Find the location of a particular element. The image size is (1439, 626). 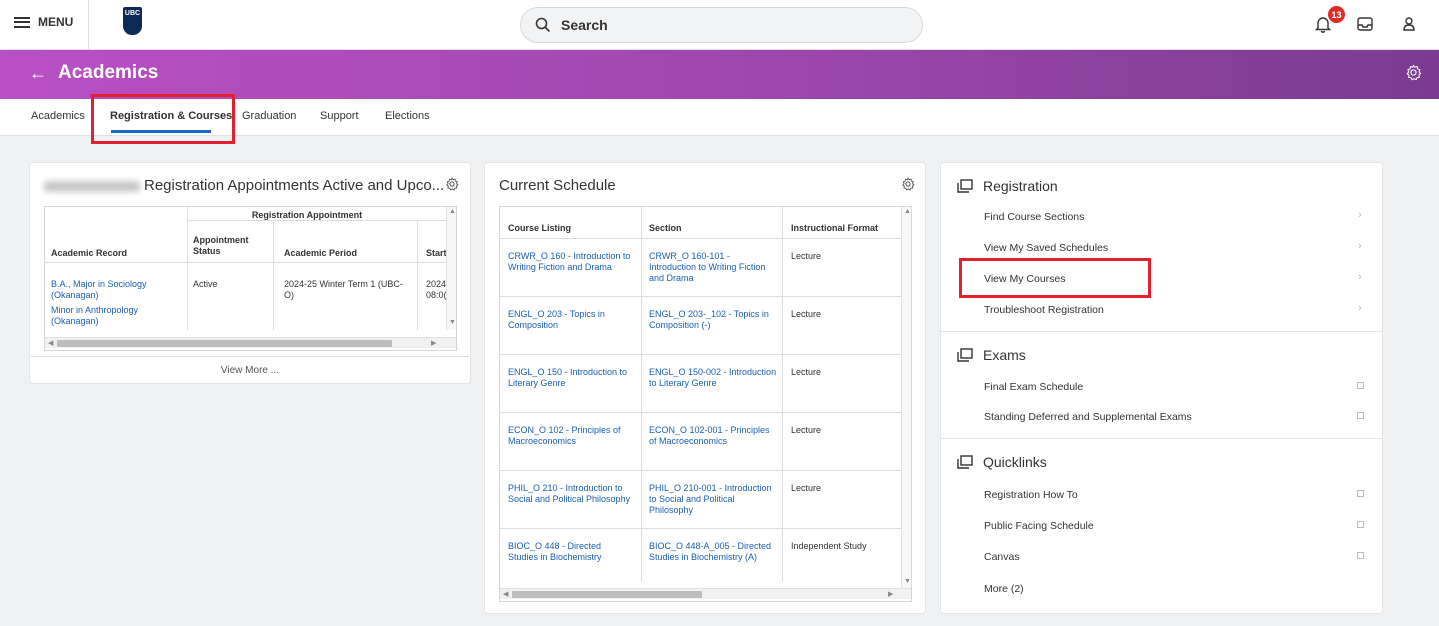

academic-record-link: B.A., Major in Sociology (Okanagan) is located at coordinates (116, 290).